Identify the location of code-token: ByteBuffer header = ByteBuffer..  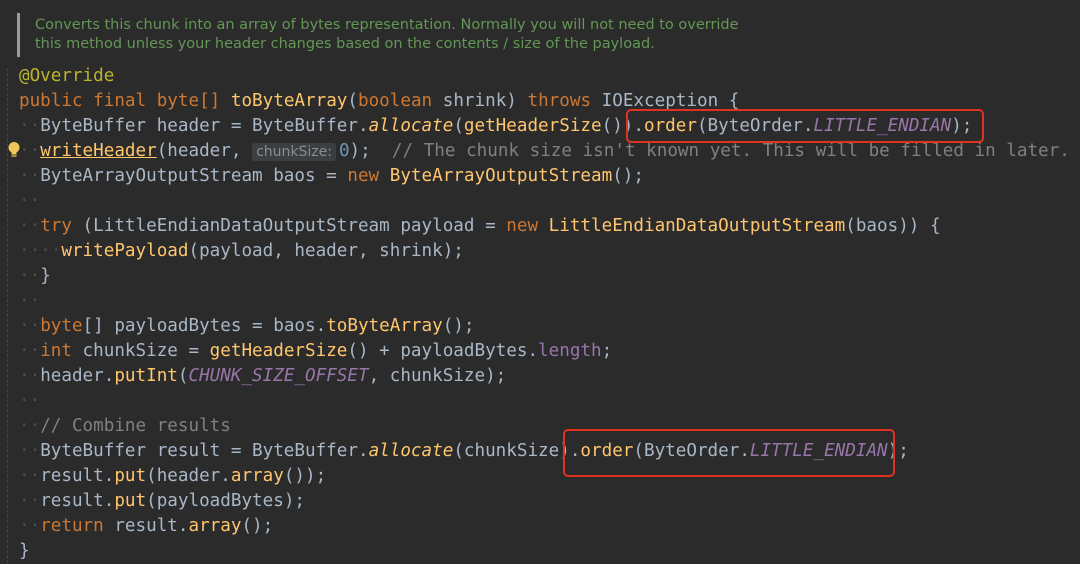
(204, 126).